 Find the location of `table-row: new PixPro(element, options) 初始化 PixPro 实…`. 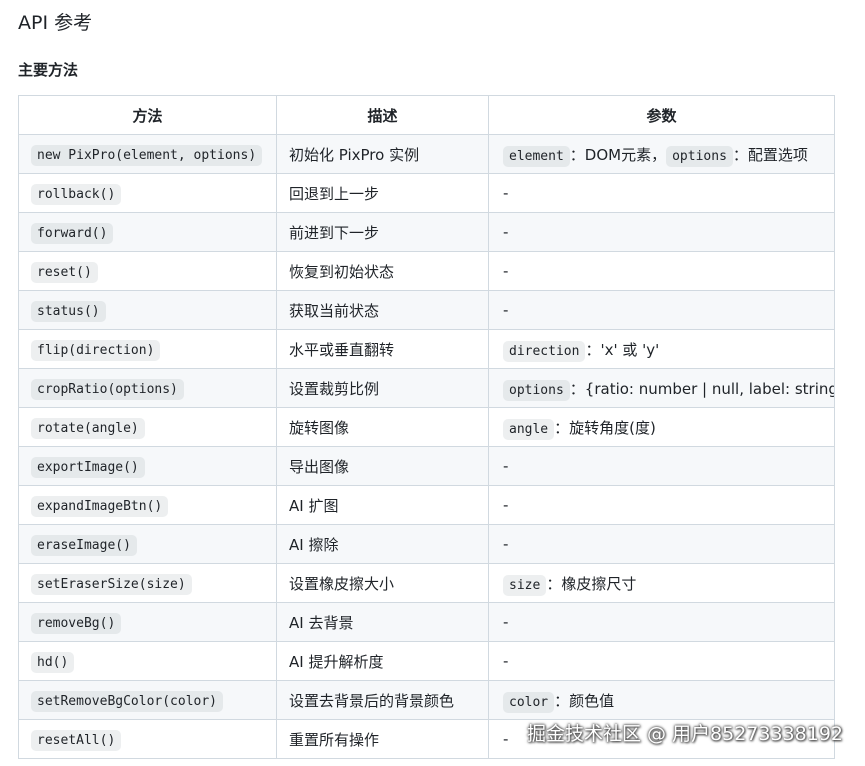

table-row: new PixPro(element, options) 初始化 PixPro 实… is located at coordinates (426, 154).